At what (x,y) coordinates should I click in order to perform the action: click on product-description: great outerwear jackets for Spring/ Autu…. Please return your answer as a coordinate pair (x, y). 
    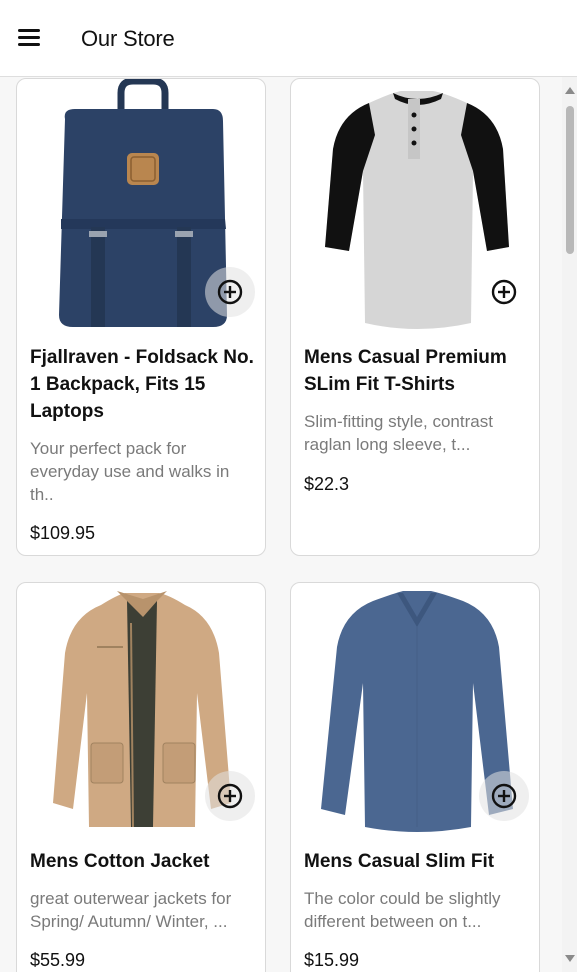
    Looking at the image, I should click on (131, 910).